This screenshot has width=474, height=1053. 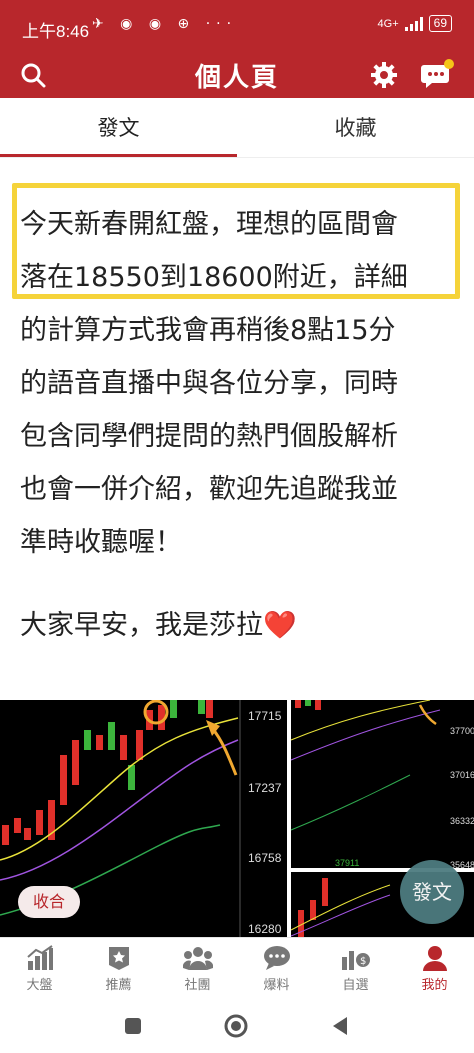 What do you see at coordinates (209, 224) in the screenshot?
I see `post-line: 今天新春開紅盤，理想的區間會` at bounding box center [209, 224].